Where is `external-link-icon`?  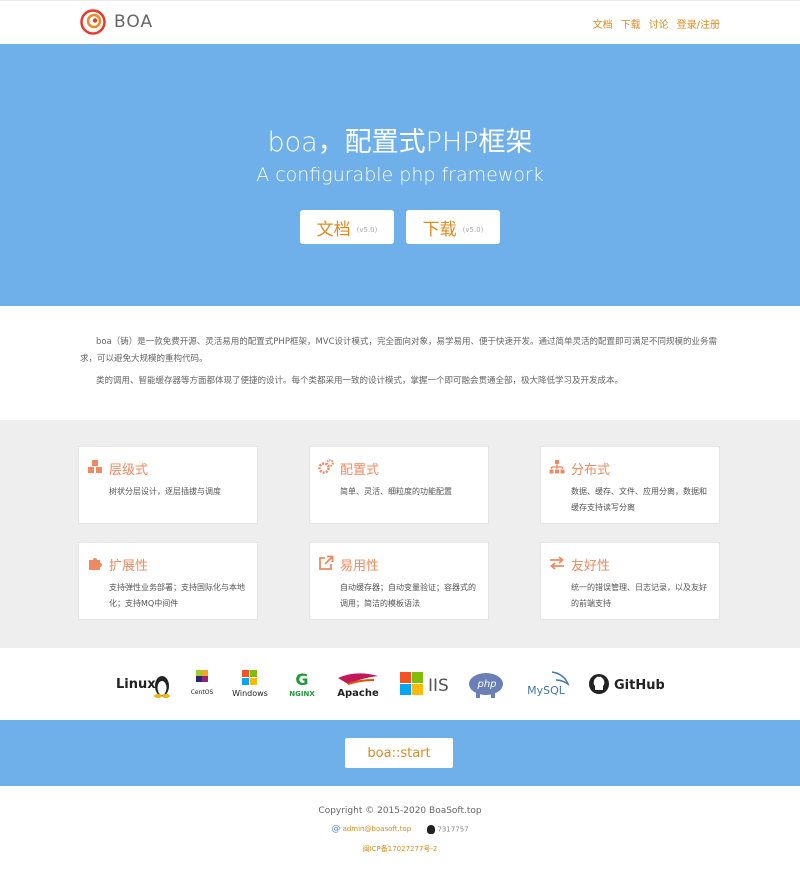
external-link-icon is located at coordinates (326, 562).